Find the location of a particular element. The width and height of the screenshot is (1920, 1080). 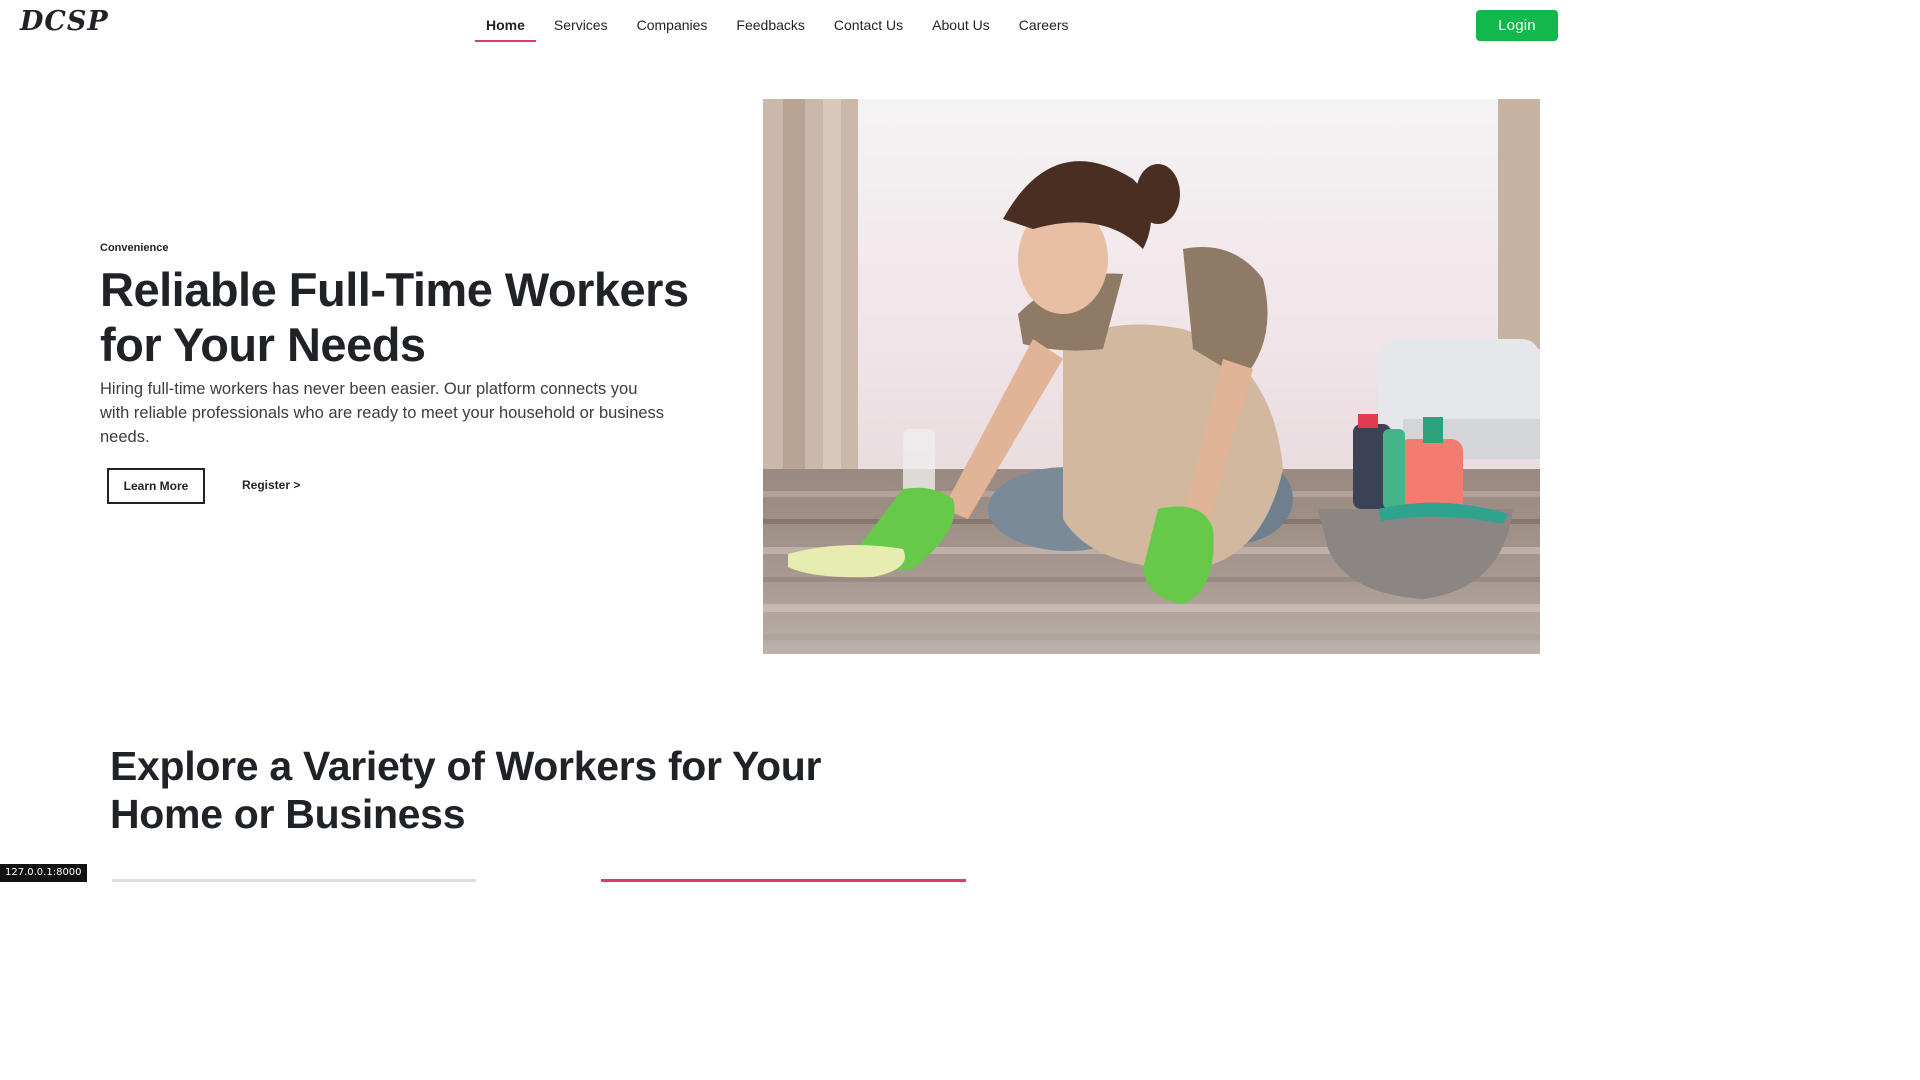

learn-more-button: Learn More is located at coordinates (156, 486).